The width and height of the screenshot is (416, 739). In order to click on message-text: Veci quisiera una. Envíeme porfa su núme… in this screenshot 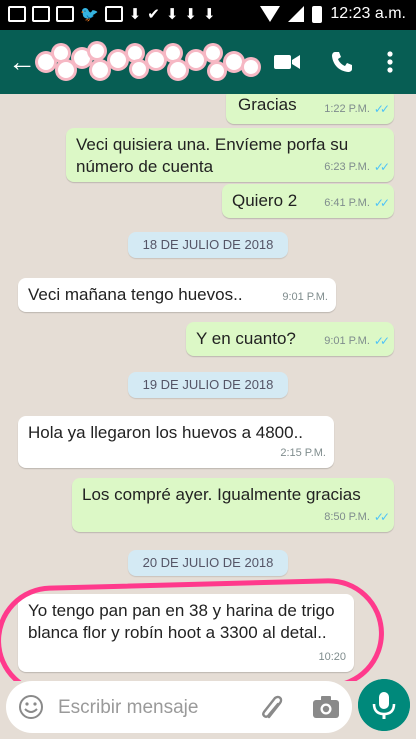, I will do `click(212, 155)`.